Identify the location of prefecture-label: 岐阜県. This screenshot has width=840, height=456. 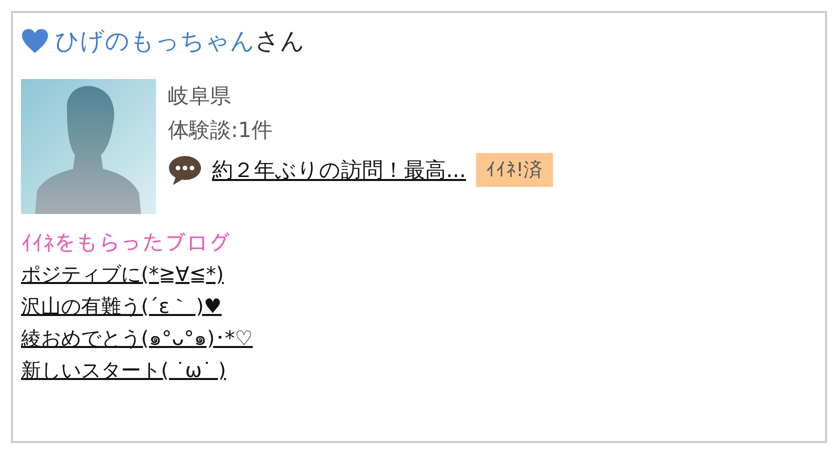
(200, 96).